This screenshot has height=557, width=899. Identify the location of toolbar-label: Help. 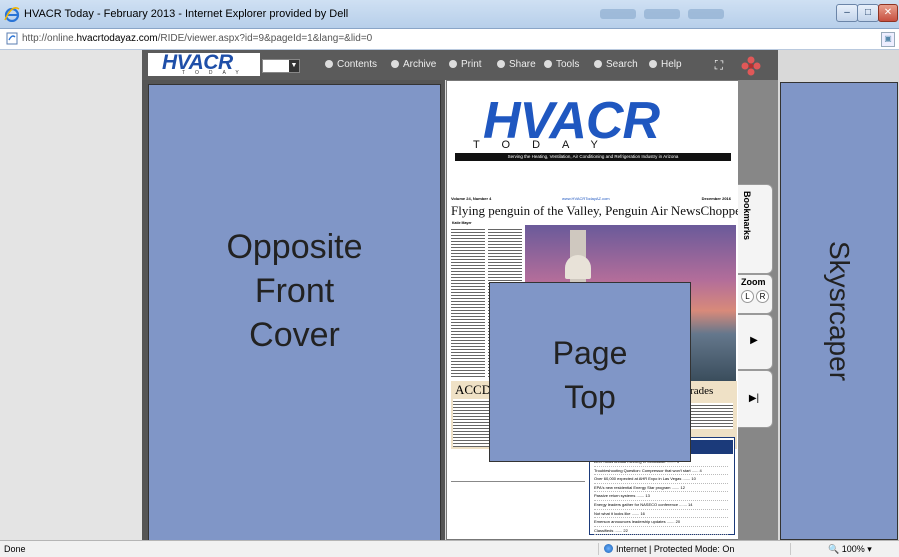
(671, 64).